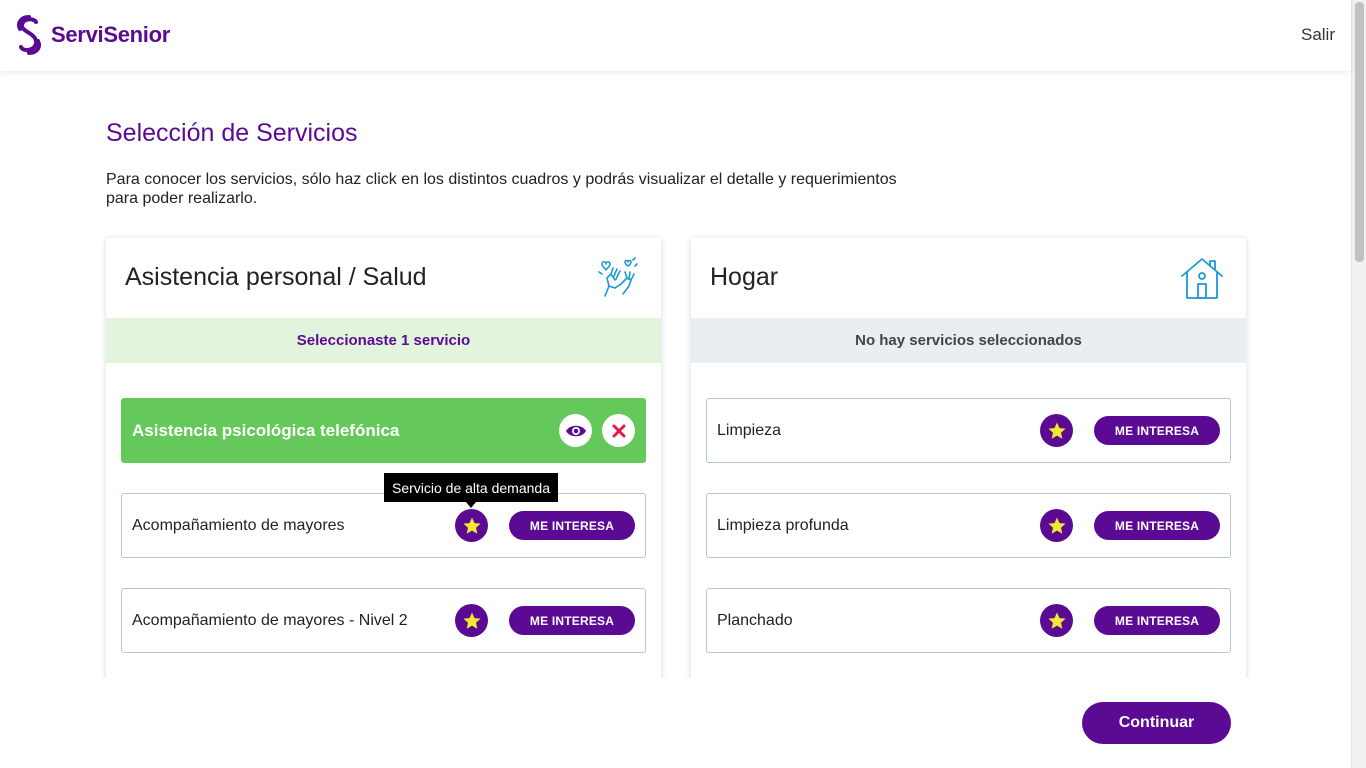 This screenshot has height=768, width=1366. I want to click on tooltip-arrow, so click(471, 505).